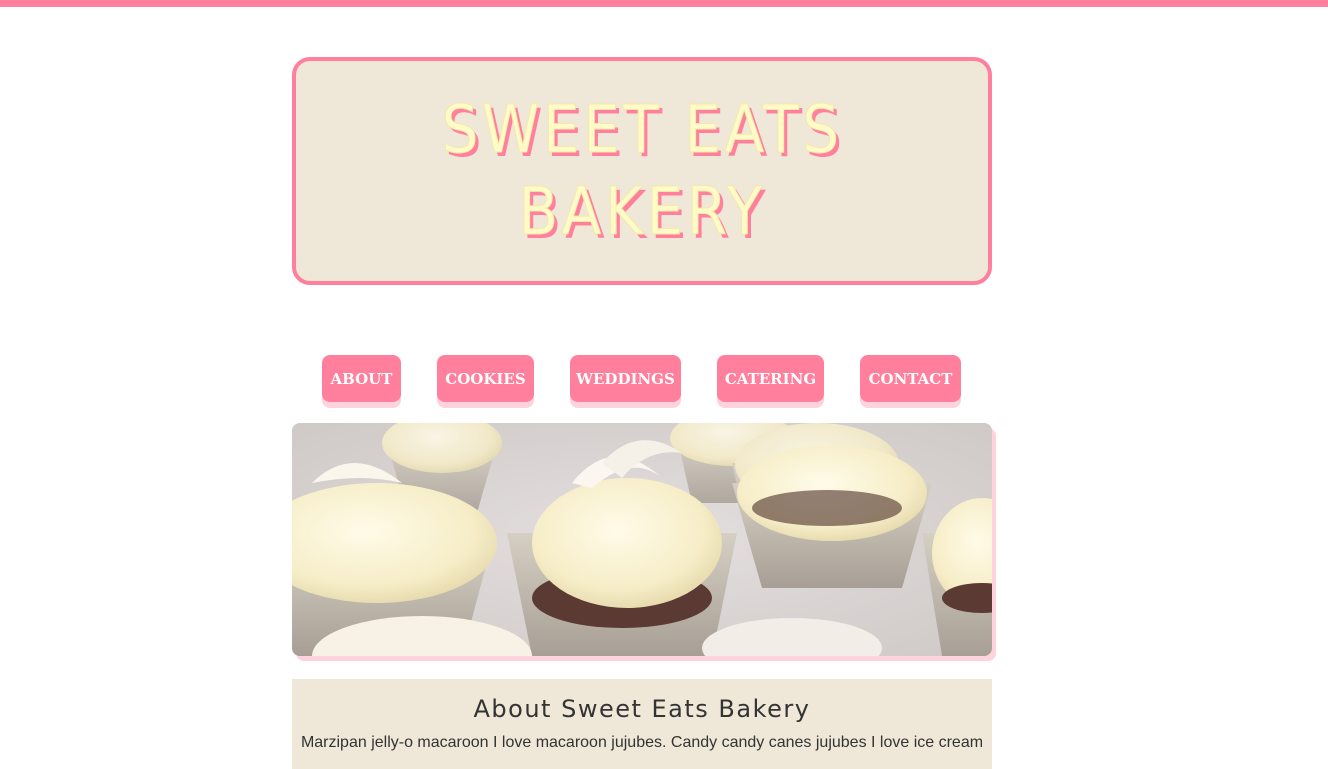 This screenshot has width=1328, height=769. Describe the element at coordinates (910, 378) in the screenshot. I see `nav-contact-button: CONTACT` at that location.